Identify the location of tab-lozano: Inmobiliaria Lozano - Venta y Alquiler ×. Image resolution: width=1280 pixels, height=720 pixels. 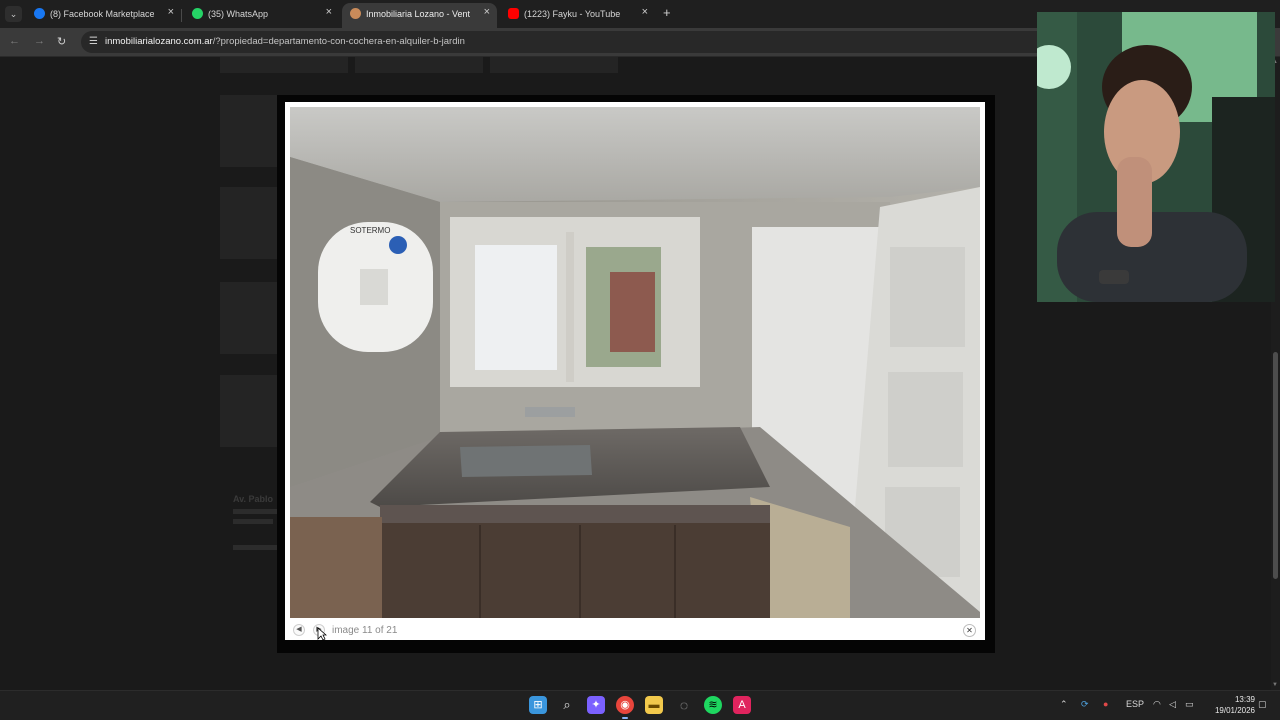
(419, 15).